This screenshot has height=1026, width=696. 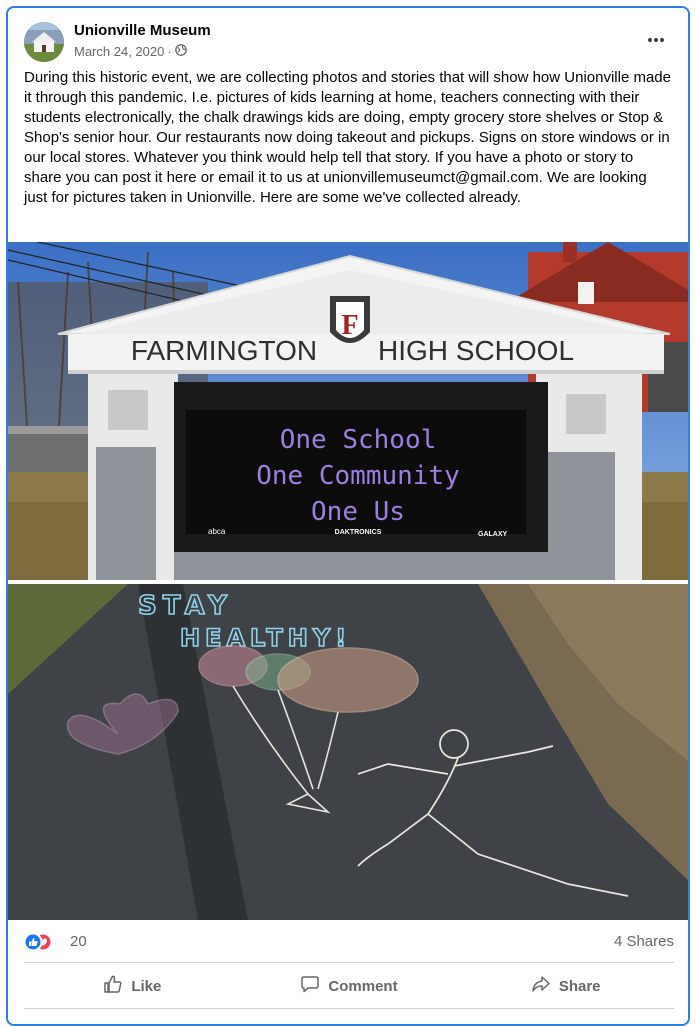 I want to click on like-label: Like, so click(x=146, y=986).